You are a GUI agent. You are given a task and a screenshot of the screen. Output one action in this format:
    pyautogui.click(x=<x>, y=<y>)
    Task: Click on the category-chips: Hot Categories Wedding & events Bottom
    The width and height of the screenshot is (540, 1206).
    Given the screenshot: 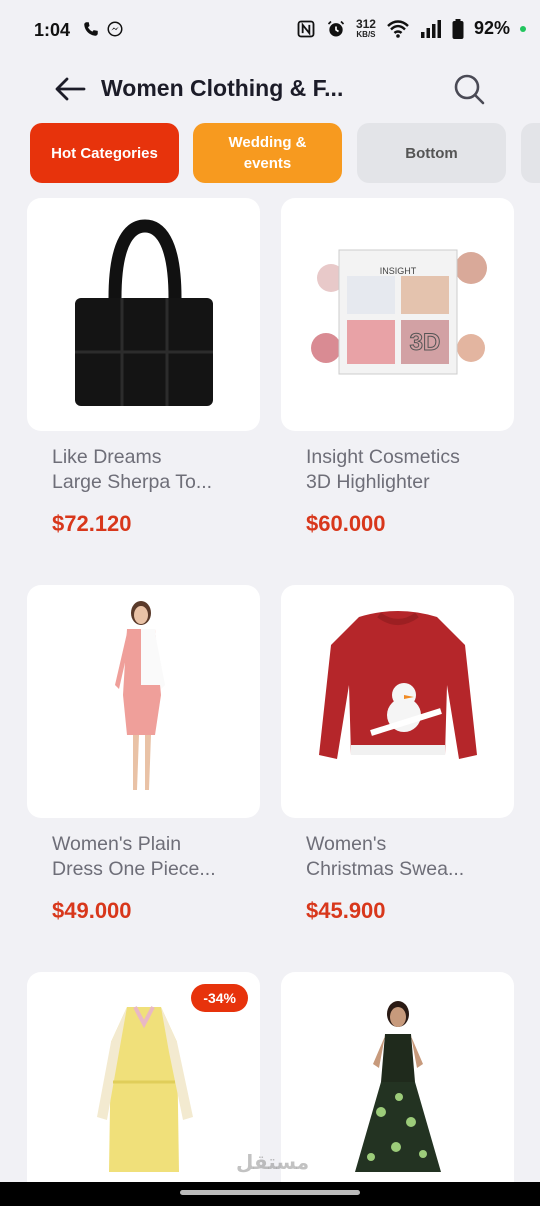 What is the action you would take?
    pyautogui.click(x=270, y=153)
    